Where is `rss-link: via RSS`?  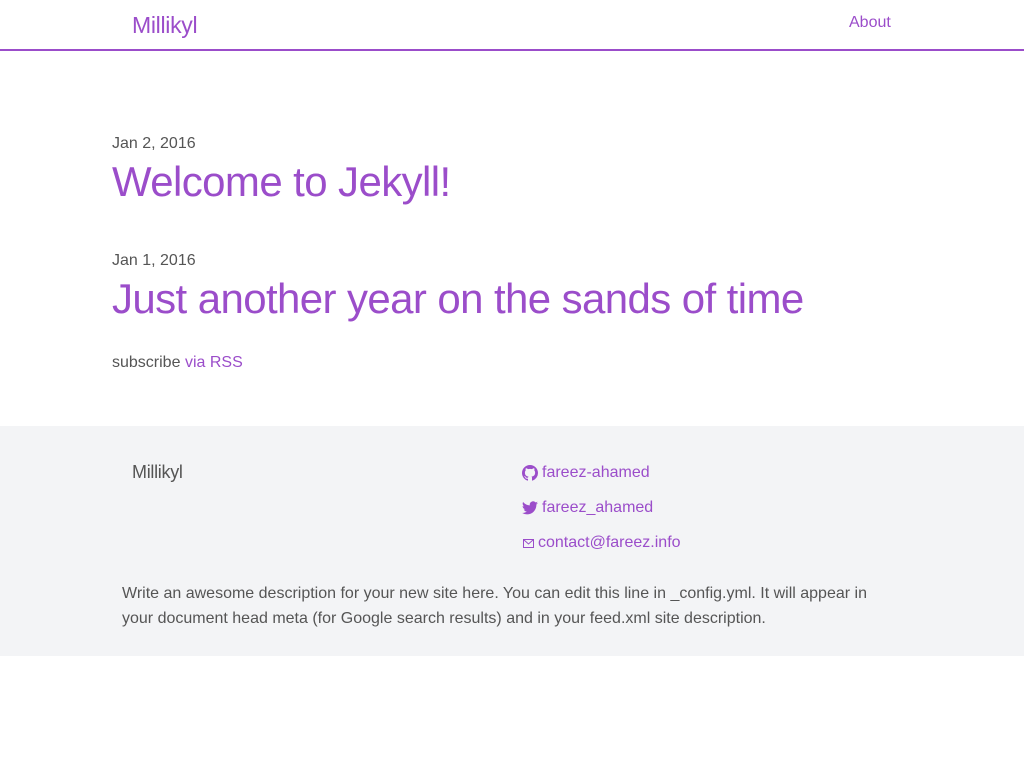 rss-link: via RSS is located at coordinates (214, 362).